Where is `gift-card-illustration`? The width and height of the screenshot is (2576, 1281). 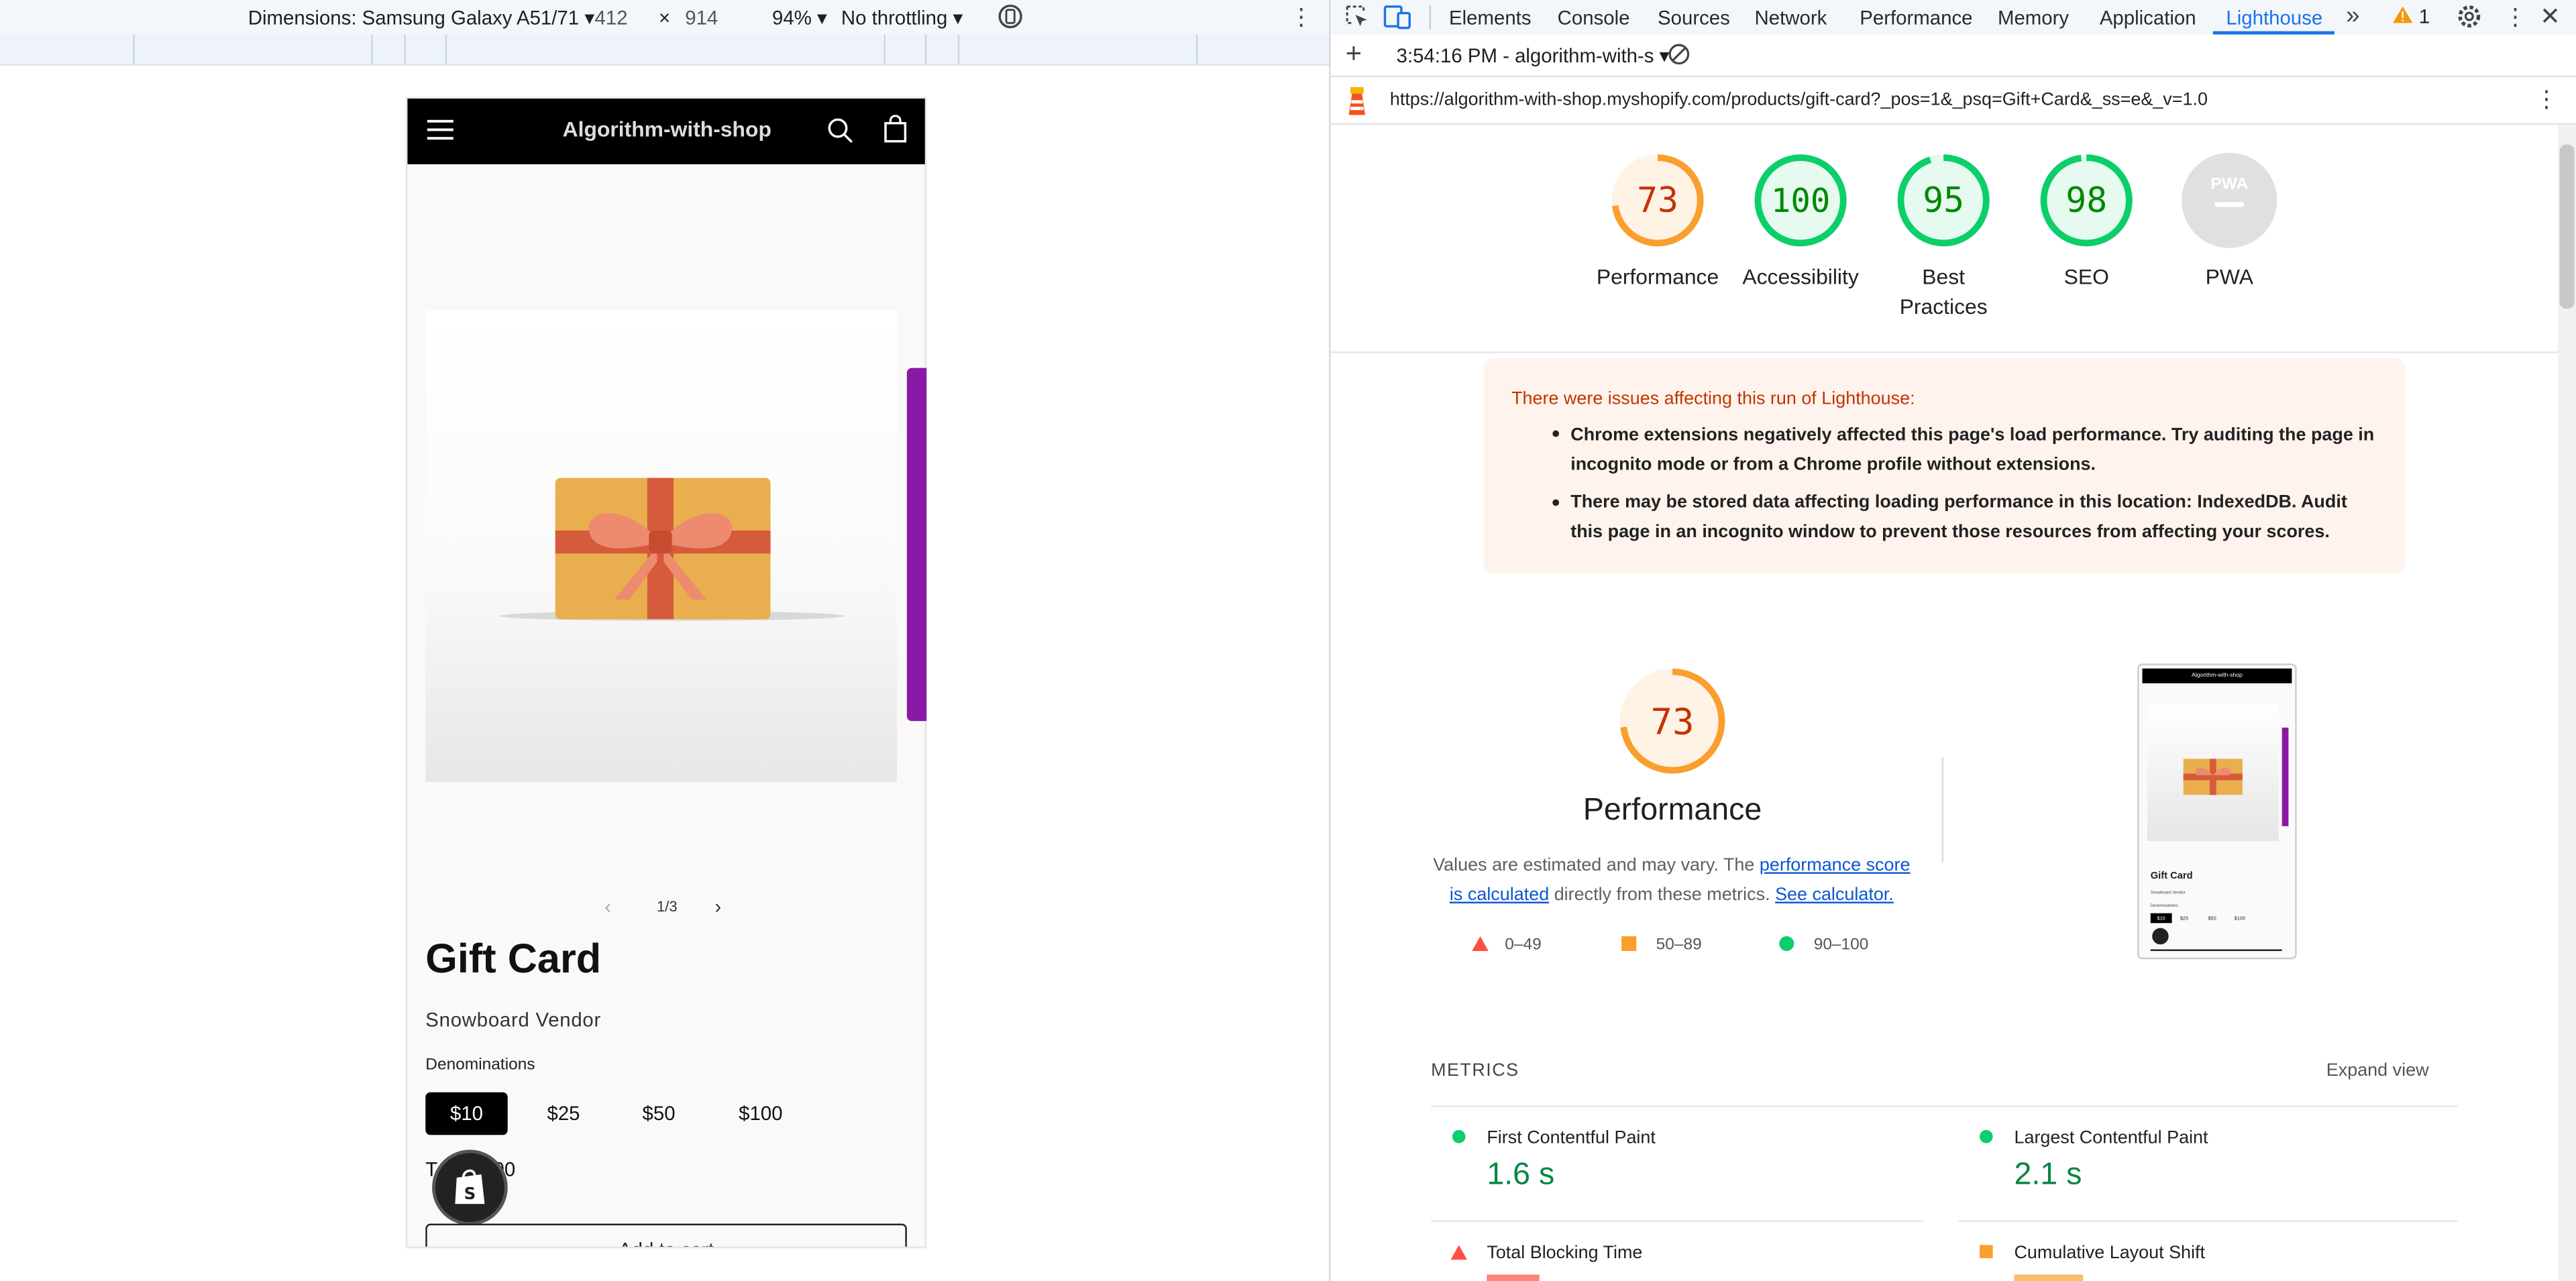
gift-card-illustration is located at coordinates (672, 549).